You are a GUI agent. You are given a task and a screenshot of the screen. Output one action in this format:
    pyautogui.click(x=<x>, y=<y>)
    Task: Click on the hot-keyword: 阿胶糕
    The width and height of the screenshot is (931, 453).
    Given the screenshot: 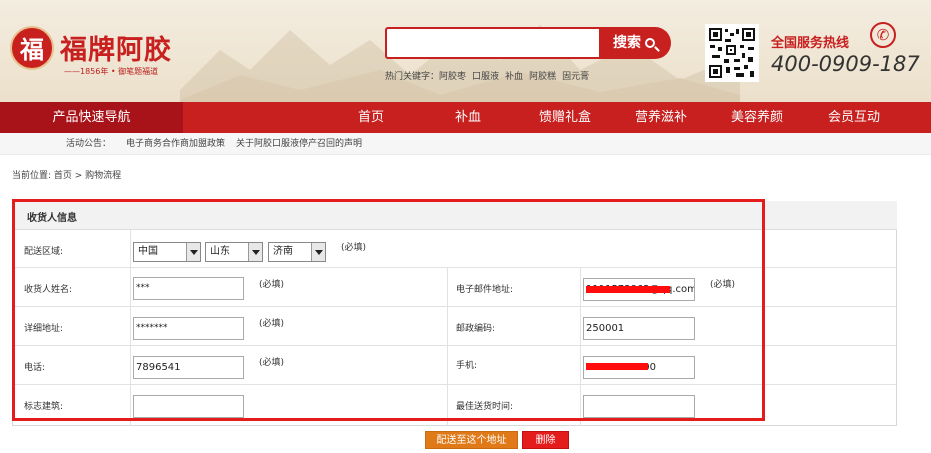 What is the action you would take?
    pyautogui.click(x=542, y=77)
    